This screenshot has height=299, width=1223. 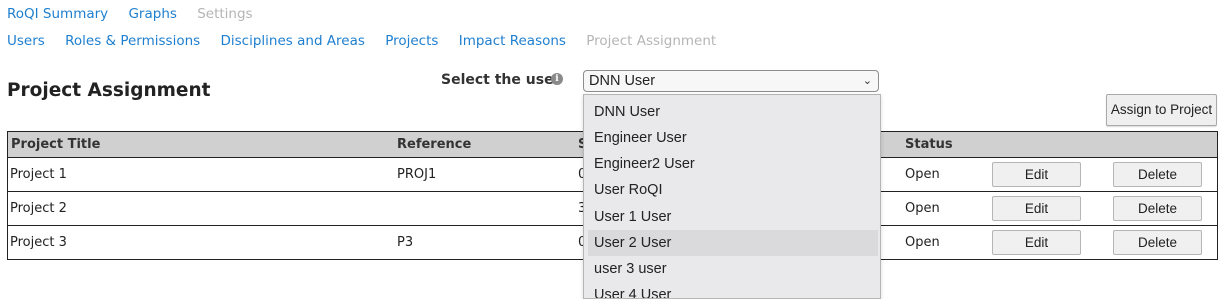 I want to click on subnav-projects: Projects, so click(x=411, y=41).